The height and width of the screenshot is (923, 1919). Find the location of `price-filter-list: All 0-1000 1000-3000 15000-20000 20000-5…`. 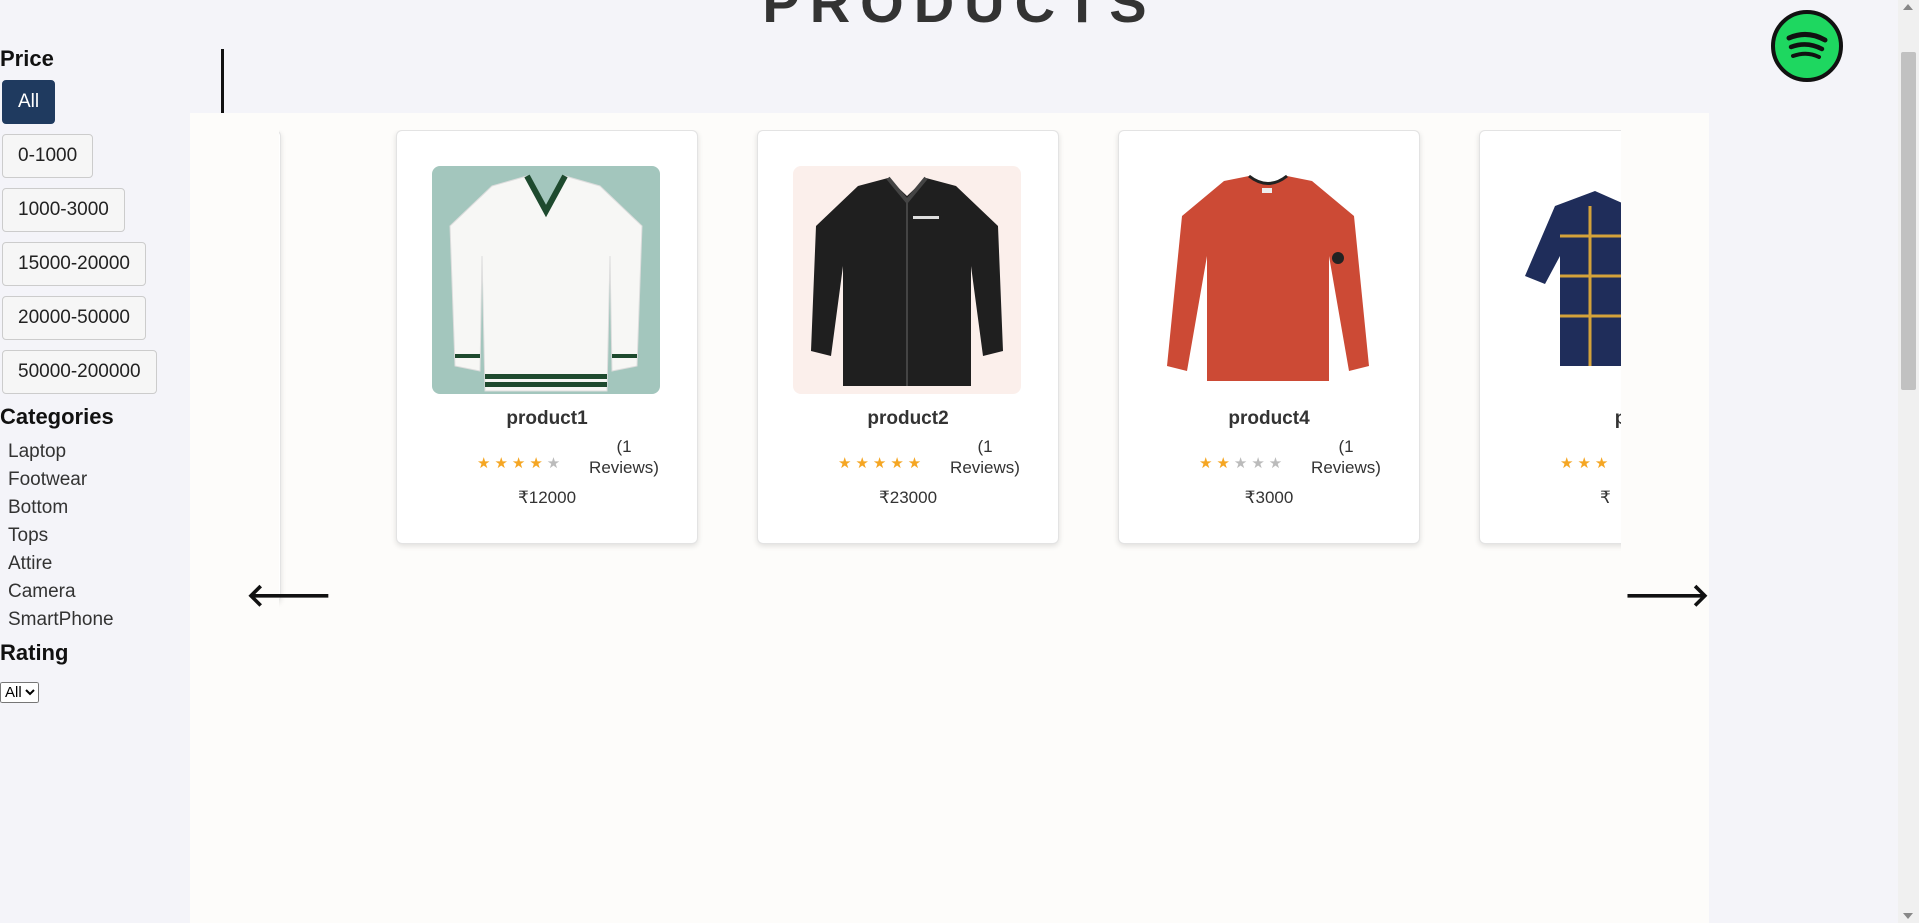

price-filter-list: All 0-1000 1000-3000 15000-20000 20000-5… is located at coordinates (111, 242).